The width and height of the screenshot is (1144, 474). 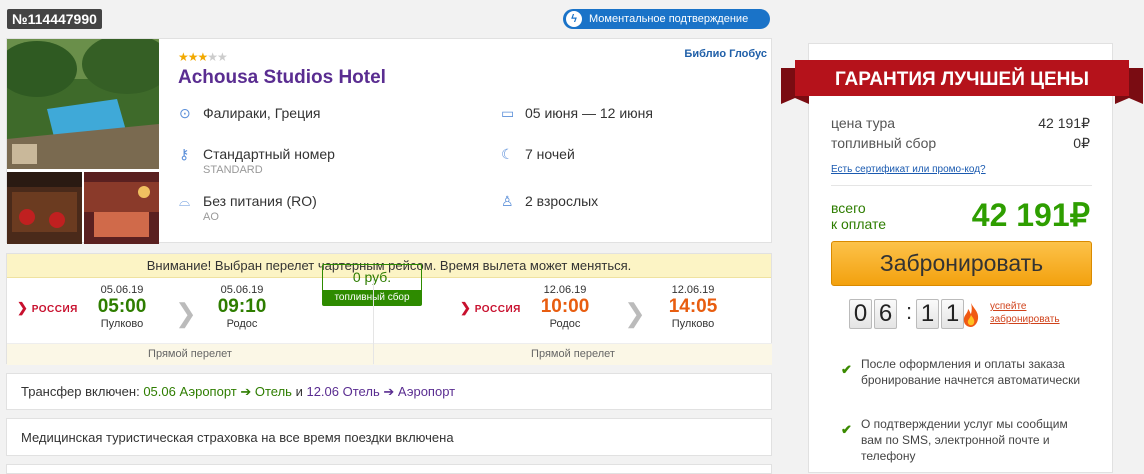 What do you see at coordinates (242, 324) in the screenshot?
I see `arr-city: Родос` at bounding box center [242, 324].